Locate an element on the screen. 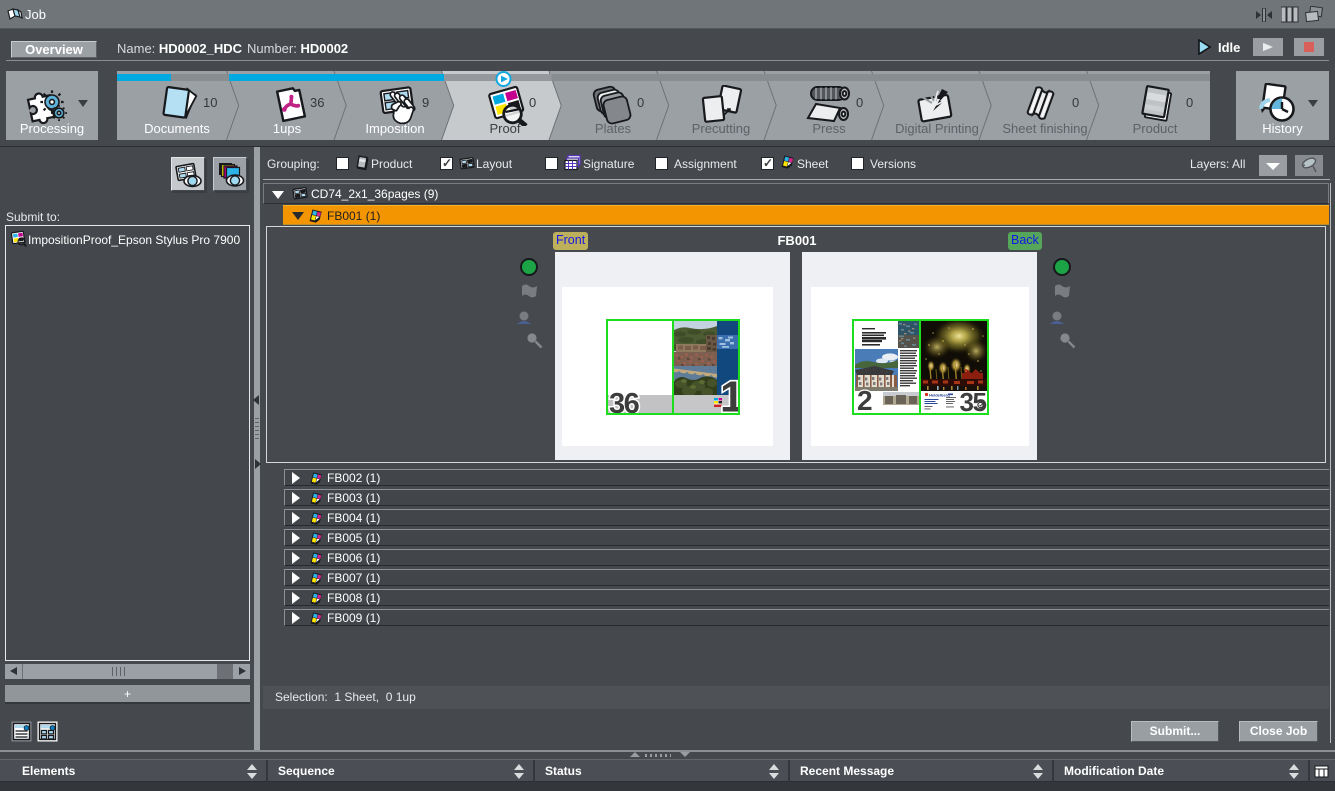  svg-text: 36 is located at coordinates (624, 400).